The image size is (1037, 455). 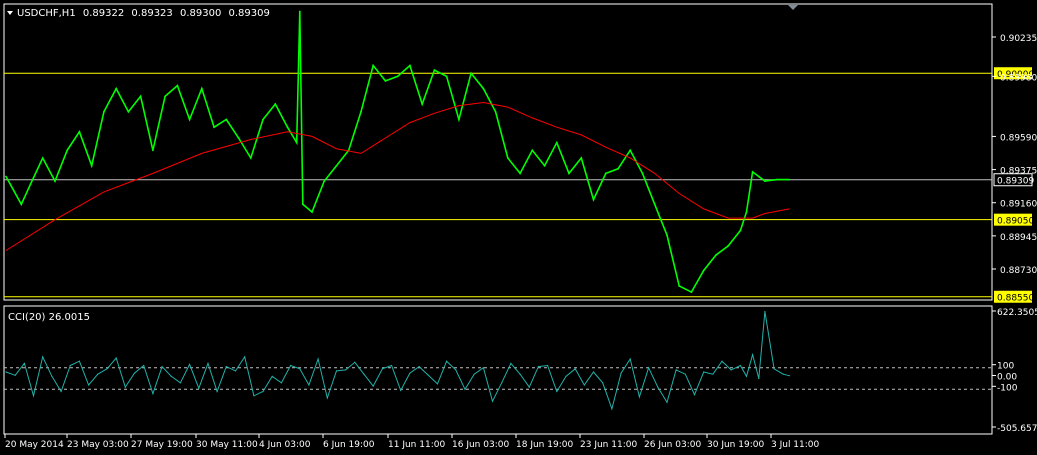 What do you see at coordinates (416, 445) in the screenshot?
I see `time-tick-label-6: 11 Jun 11:00` at bounding box center [416, 445].